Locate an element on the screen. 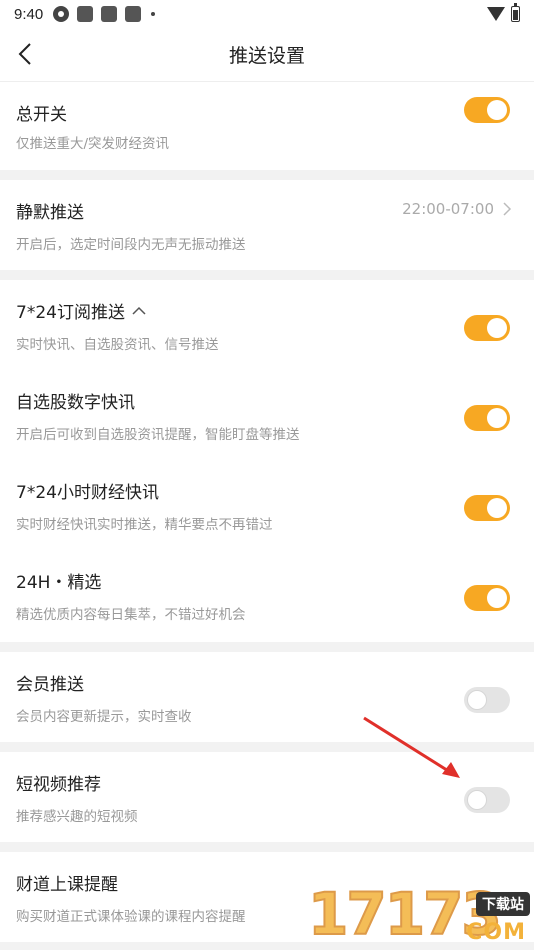 This screenshot has width=534, height=950. setting-title: 24H・精选 is located at coordinates (59, 583).